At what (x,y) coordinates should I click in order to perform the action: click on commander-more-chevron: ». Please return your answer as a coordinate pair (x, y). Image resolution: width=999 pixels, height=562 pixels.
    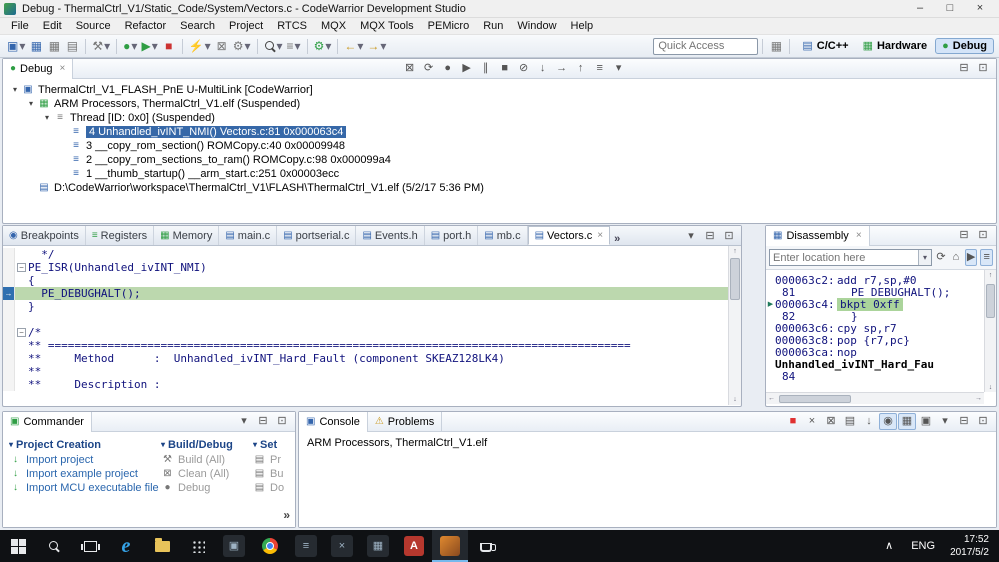
    Looking at the image, I should click on (286, 515).